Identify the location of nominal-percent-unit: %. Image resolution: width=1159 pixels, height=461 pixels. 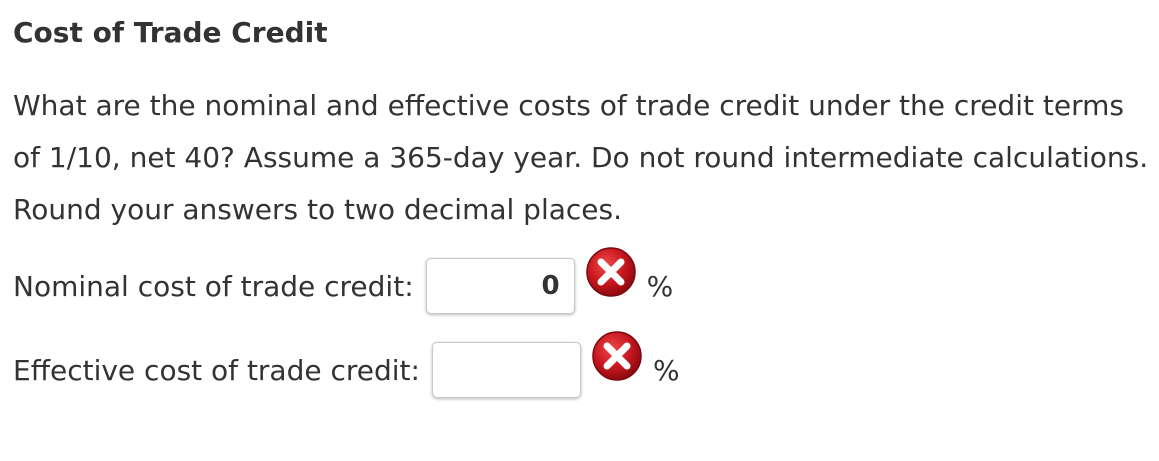
(660, 286).